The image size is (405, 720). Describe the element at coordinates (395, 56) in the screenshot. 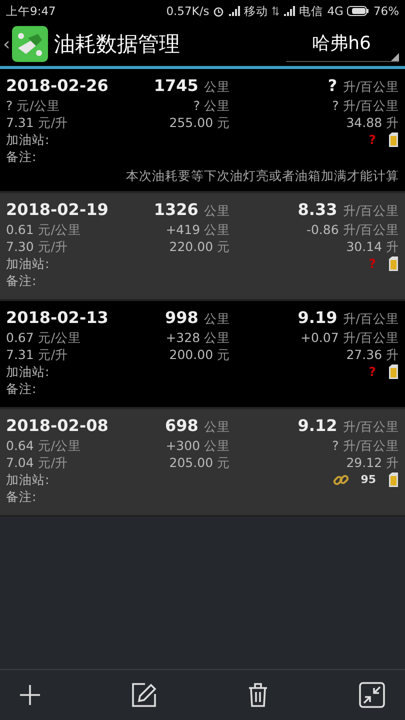

I see `dropdown-arrow-icon` at that location.